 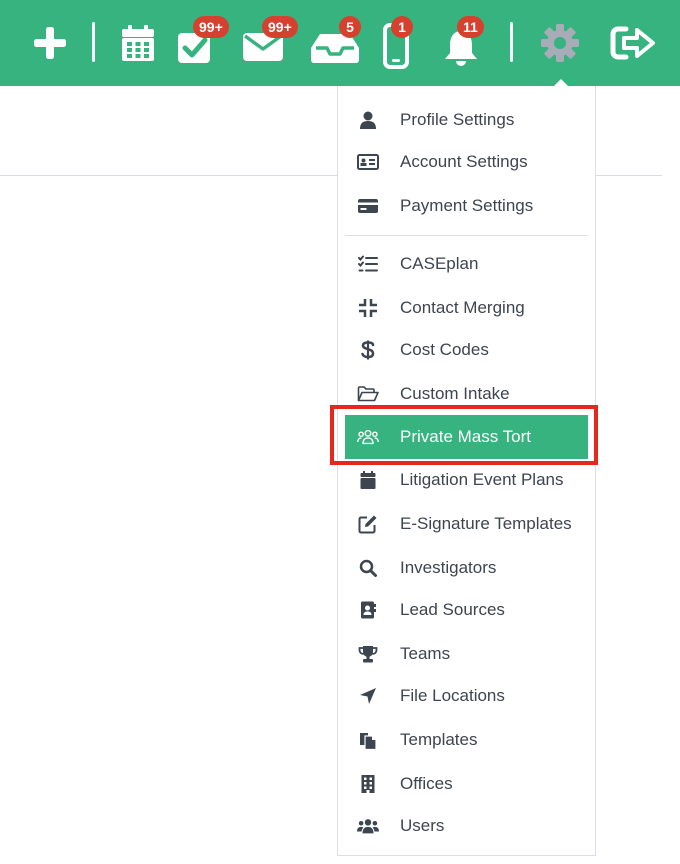 What do you see at coordinates (368, 740) in the screenshot?
I see `copy-files-icon` at bounding box center [368, 740].